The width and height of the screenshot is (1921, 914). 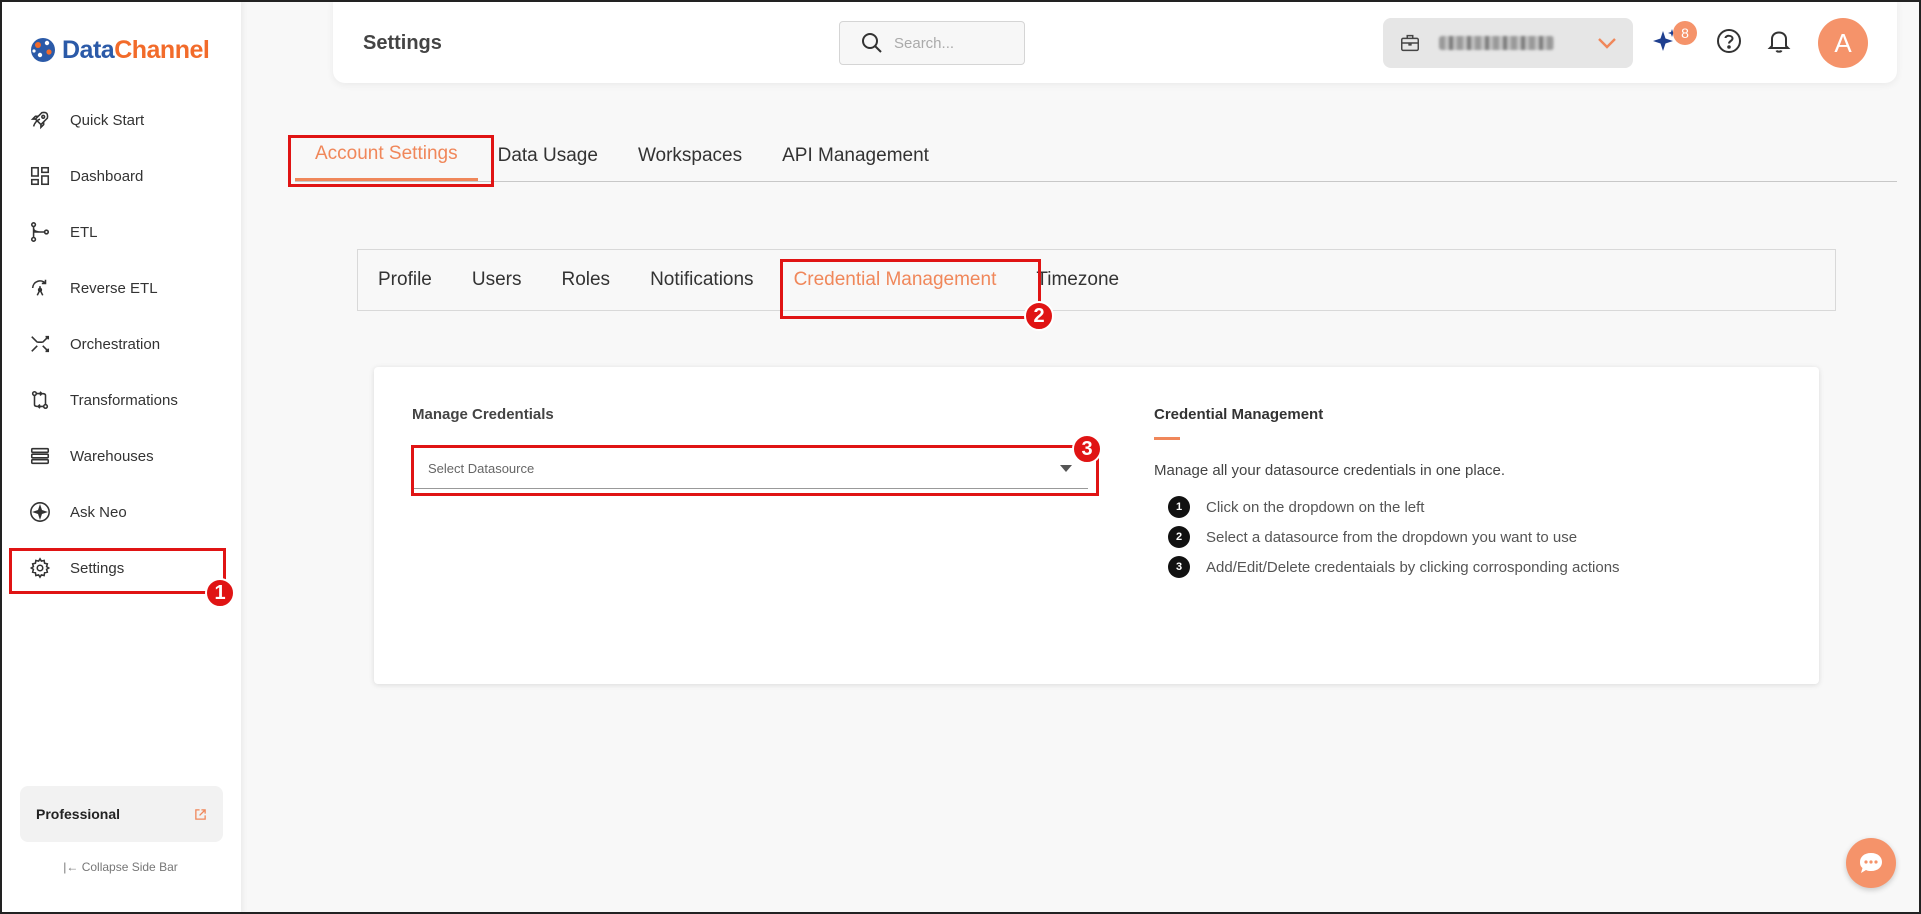 What do you see at coordinates (40, 232) in the screenshot?
I see `etl-flow-icon` at bounding box center [40, 232].